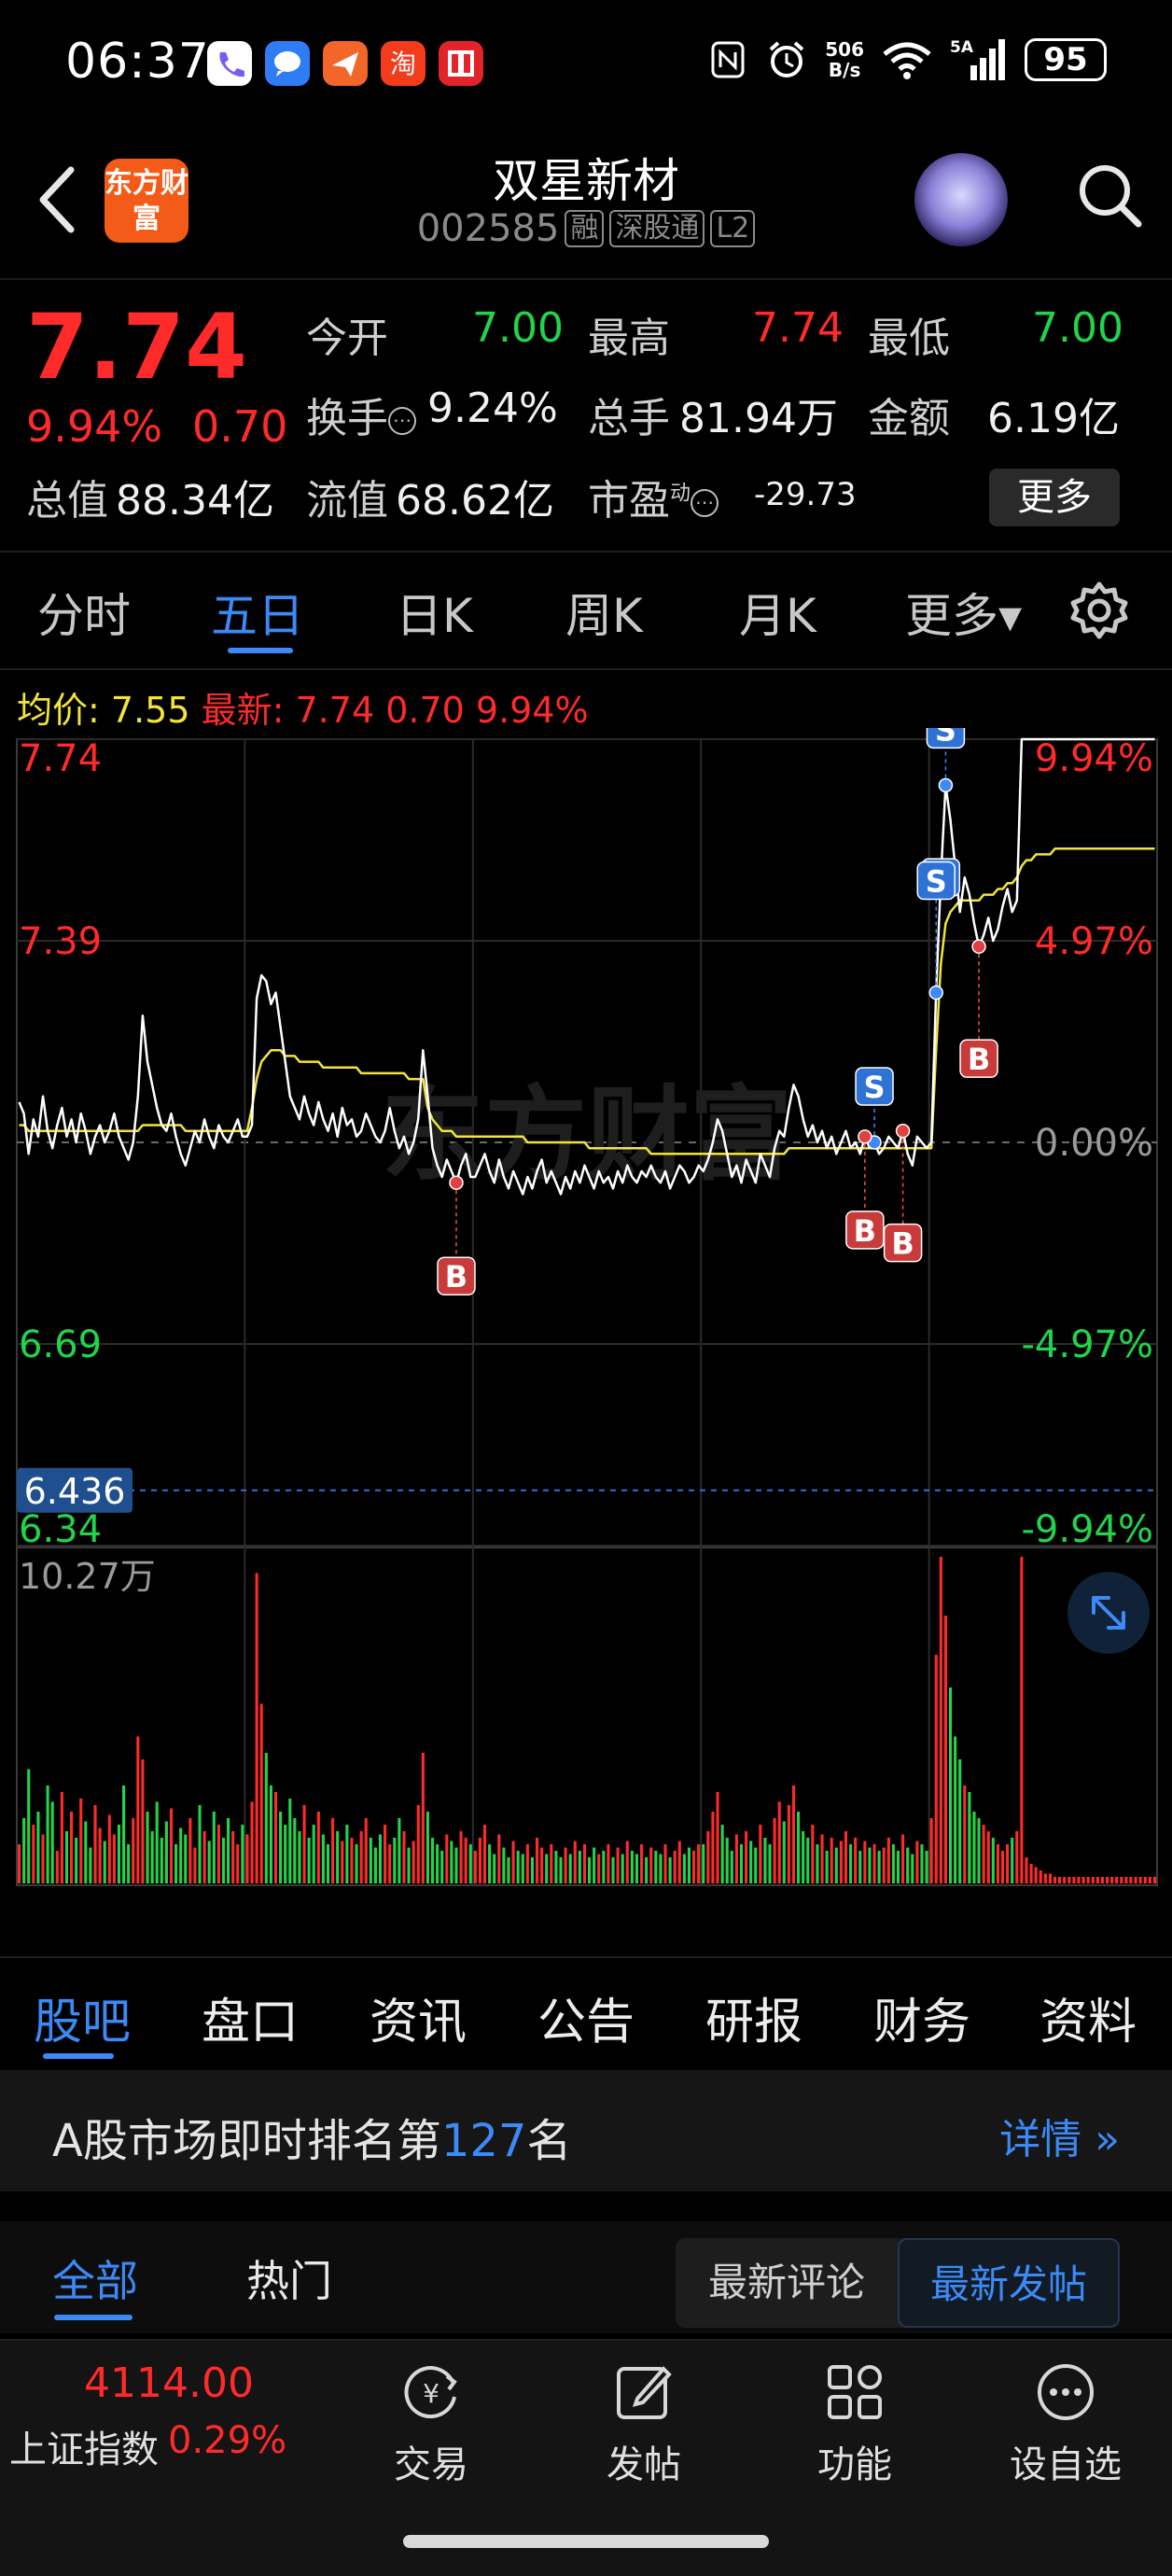 The image size is (1172, 2576). I want to click on nav-trade-label: 交易, so click(431, 2464).